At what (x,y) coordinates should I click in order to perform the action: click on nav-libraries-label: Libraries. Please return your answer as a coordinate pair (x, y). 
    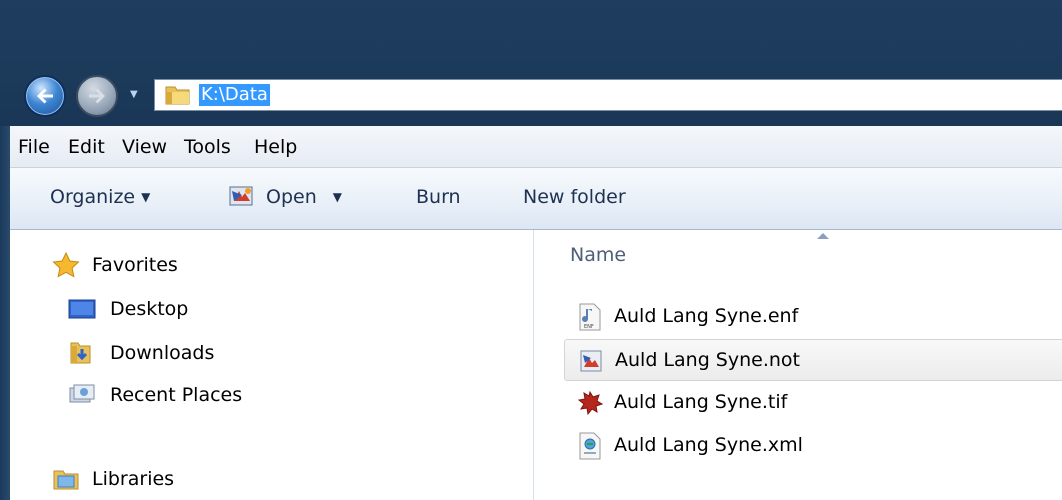
    Looking at the image, I should click on (133, 479).